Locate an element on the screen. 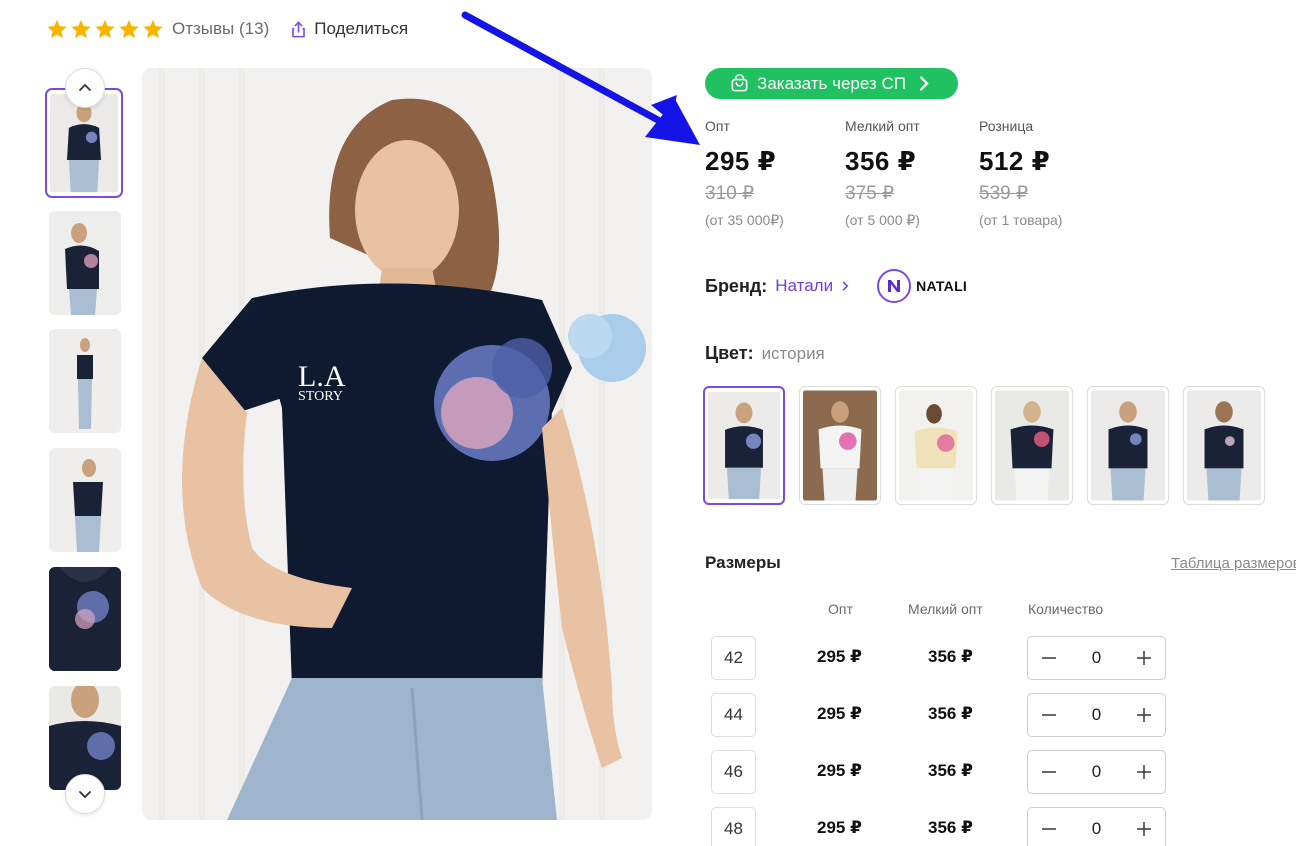 The image size is (1296, 846). brand-link: Натали is located at coordinates (813, 286).